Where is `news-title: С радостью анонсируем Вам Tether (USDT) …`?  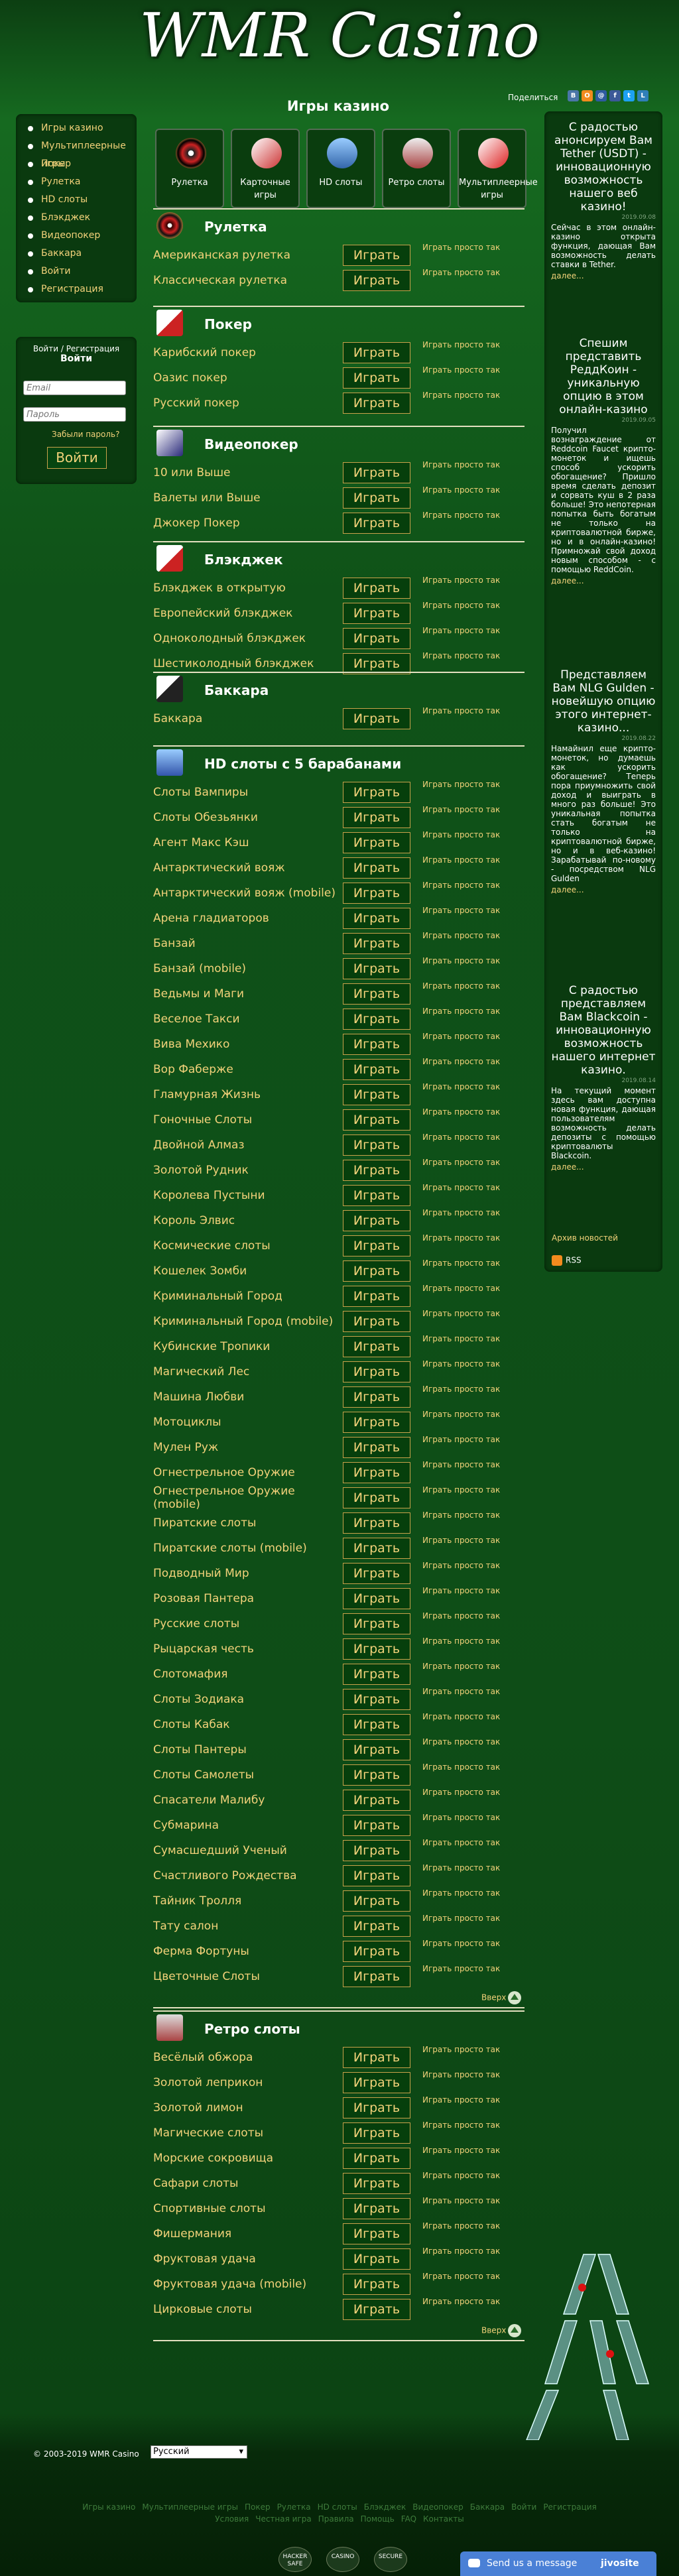 news-title: С радостью анонсируем Вам Tether (USDT) … is located at coordinates (603, 167).